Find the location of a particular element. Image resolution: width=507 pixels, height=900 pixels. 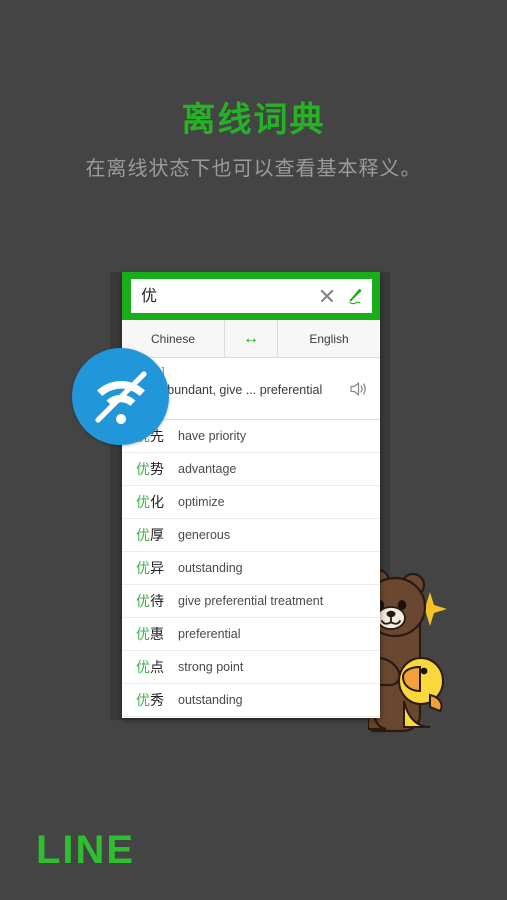

offline-badge is located at coordinates (120, 396).